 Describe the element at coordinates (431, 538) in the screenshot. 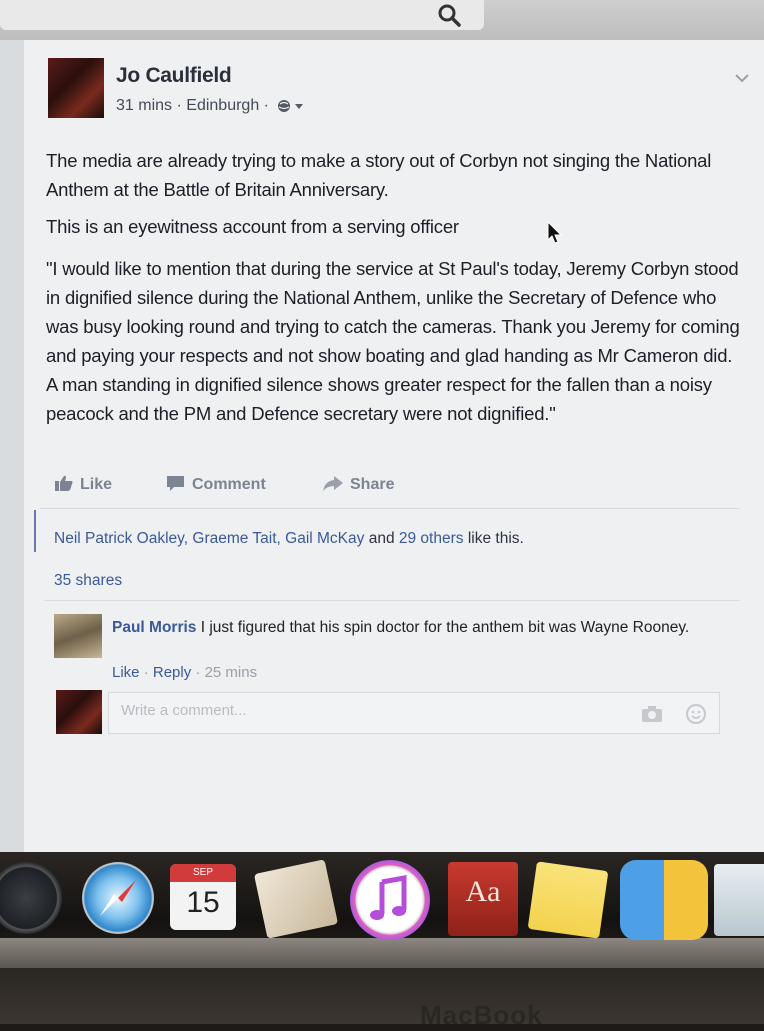

I see `likers-others-link: 29 others` at that location.